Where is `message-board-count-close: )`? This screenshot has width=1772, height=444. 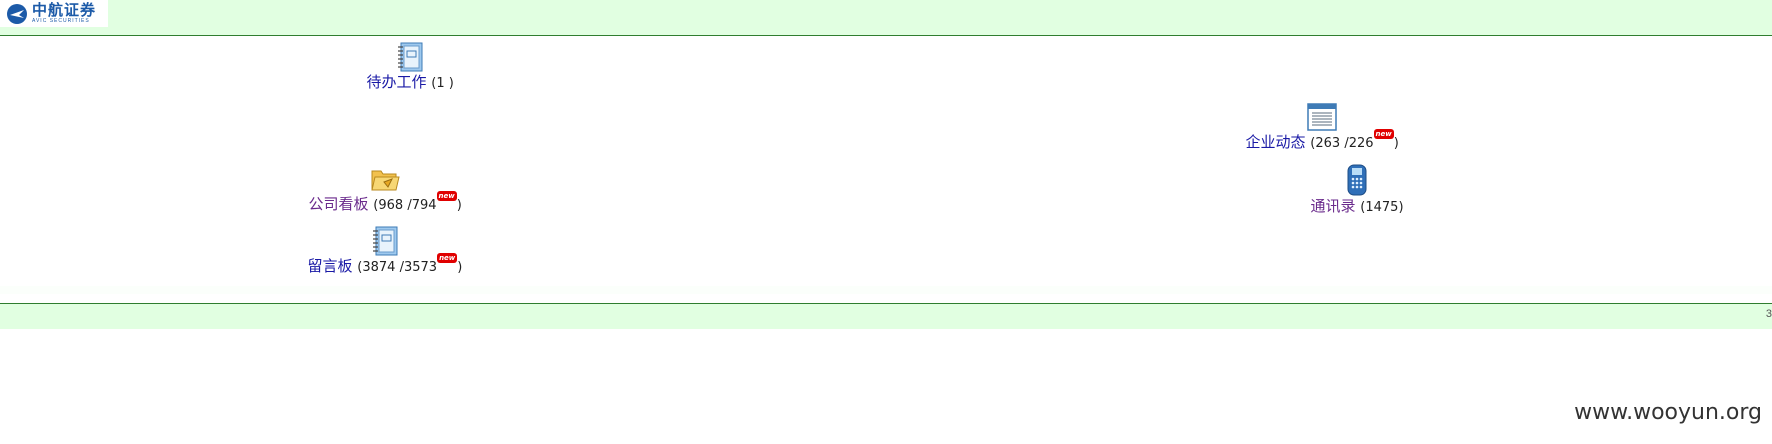 message-board-count-close: ) is located at coordinates (460, 267).